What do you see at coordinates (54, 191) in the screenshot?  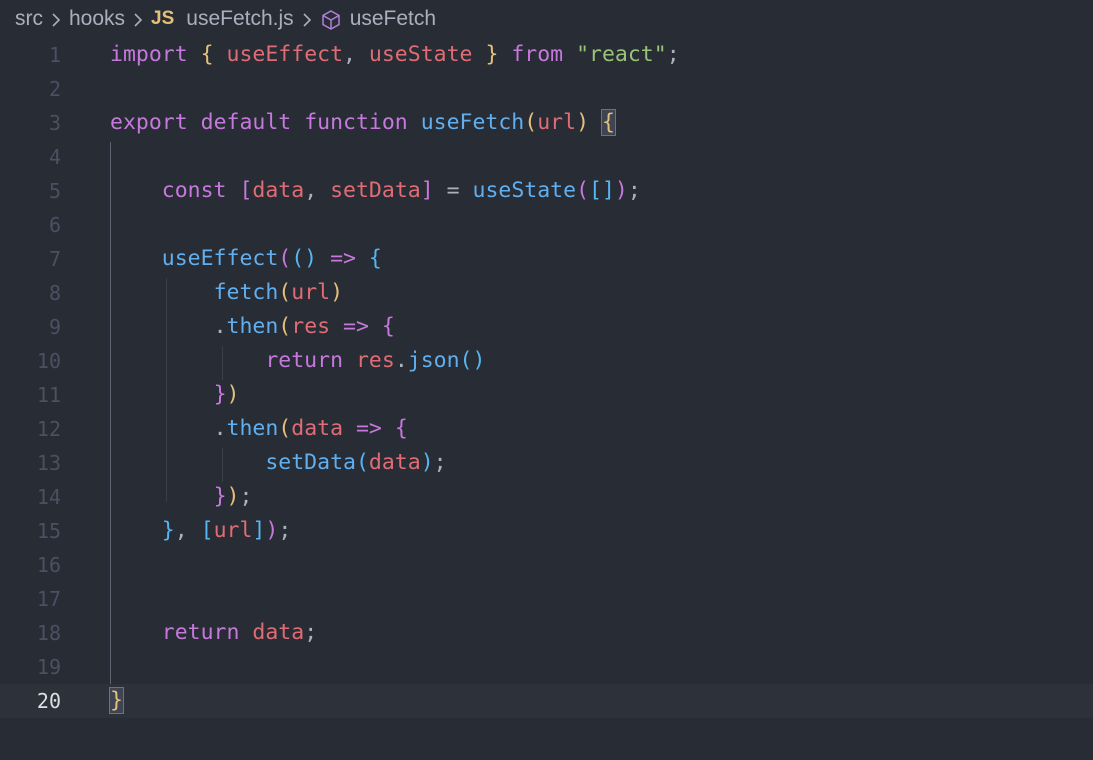 I see `line-number: 5` at bounding box center [54, 191].